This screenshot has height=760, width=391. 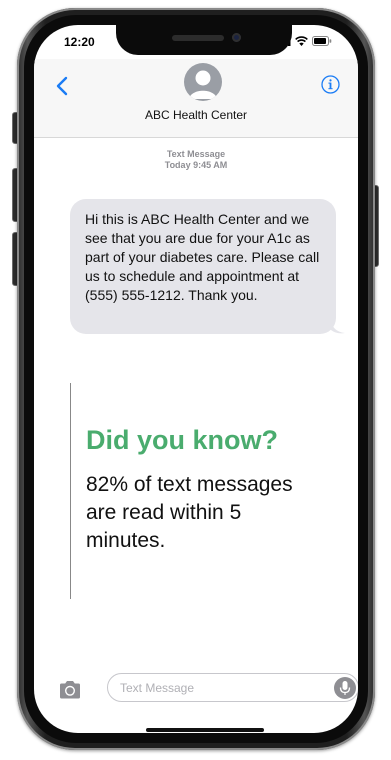 I want to click on info-button, so click(x=330, y=84).